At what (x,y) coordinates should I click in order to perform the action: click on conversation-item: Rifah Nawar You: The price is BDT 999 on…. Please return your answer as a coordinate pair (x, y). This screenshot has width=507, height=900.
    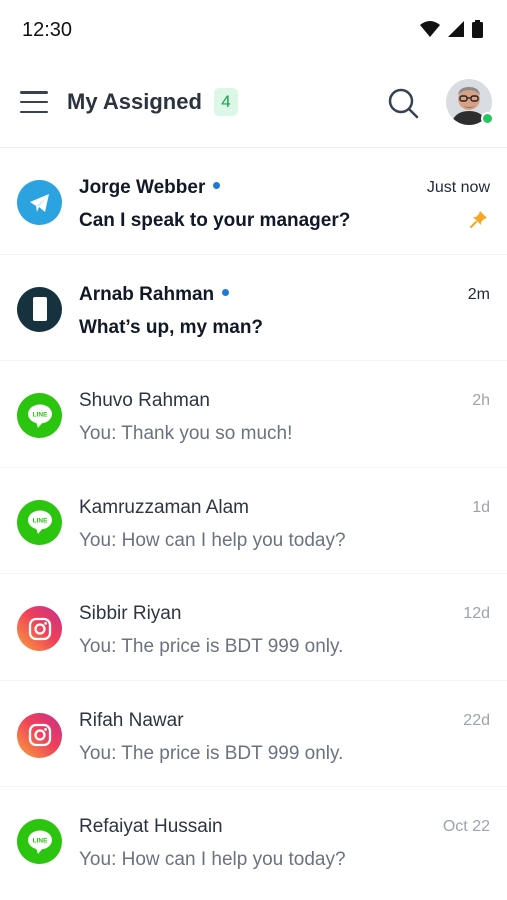
    Looking at the image, I should click on (253, 734).